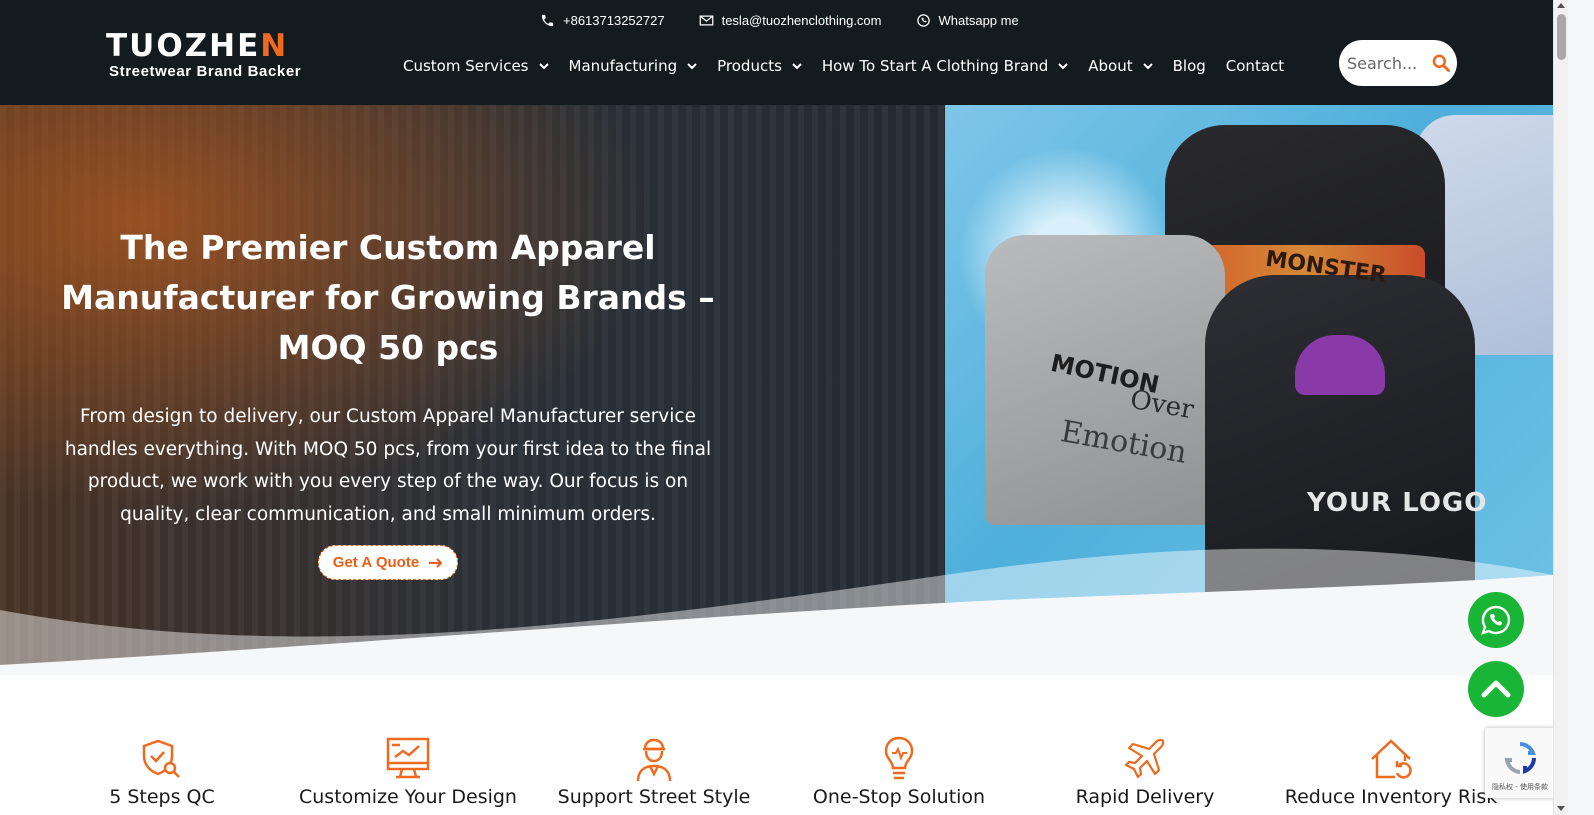 The height and width of the screenshot is (815, 1594). What do you see at coordinates (1561, 5) in the screenshot?
I see `scroll-up-arrow` at bounding box center [1561, 5].